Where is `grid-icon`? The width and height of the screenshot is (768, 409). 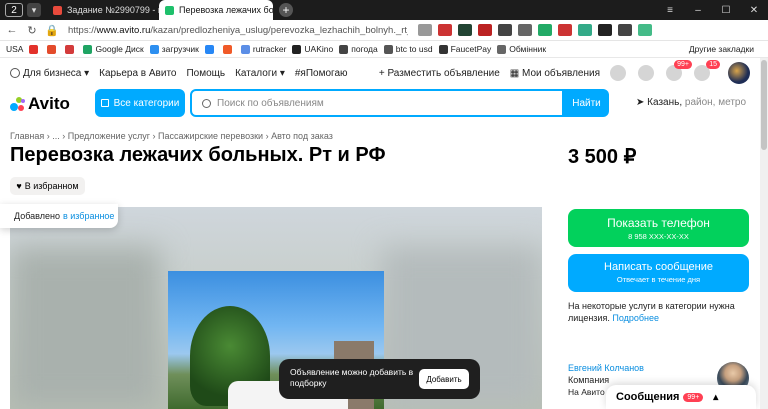
grid-icon is located at coordinates (104, 103).